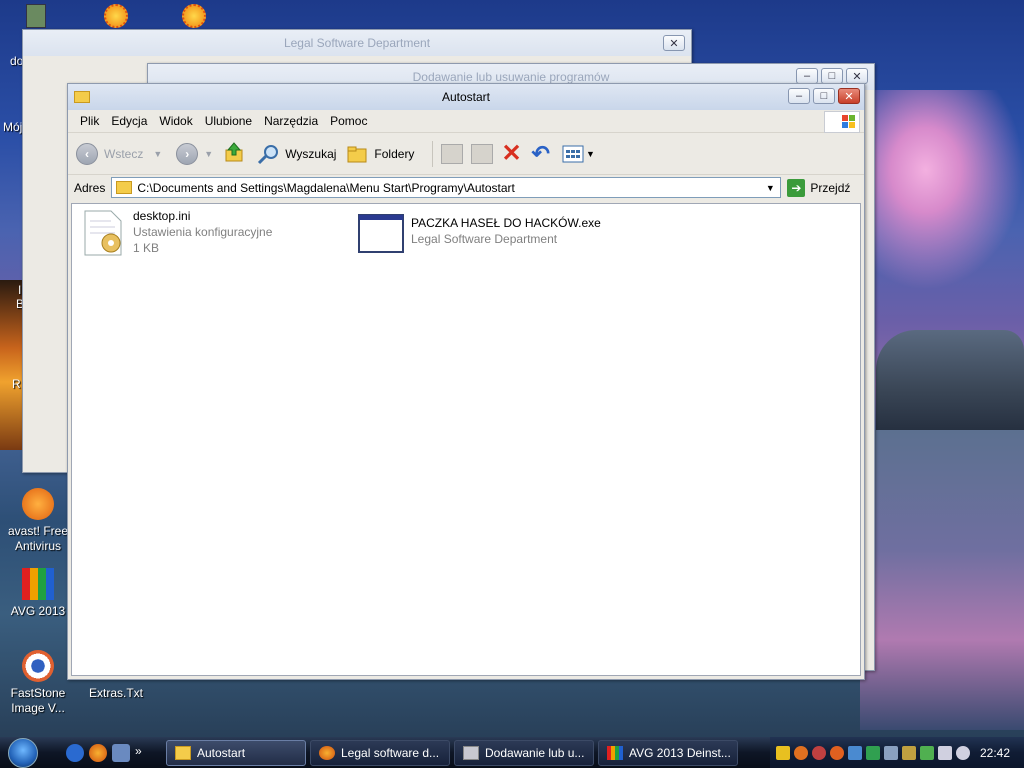 This screenshot has width=1024, height=768. Describe the element at coordinates (541, 154) in the screenshot. I see `undo-icon: ↶` at that location.